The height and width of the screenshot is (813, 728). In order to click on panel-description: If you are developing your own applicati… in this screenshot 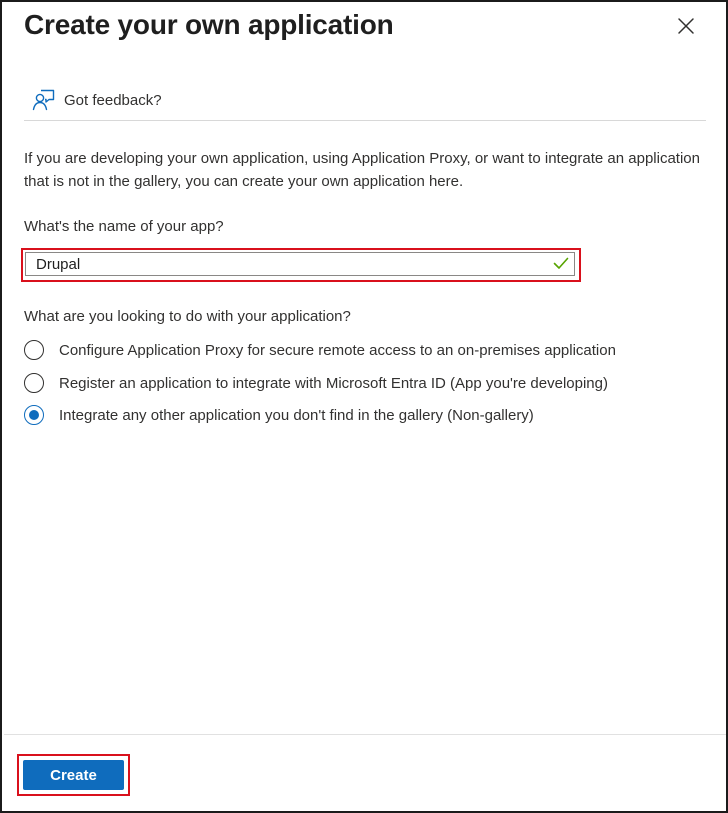, I will do `click(362, 170)`.